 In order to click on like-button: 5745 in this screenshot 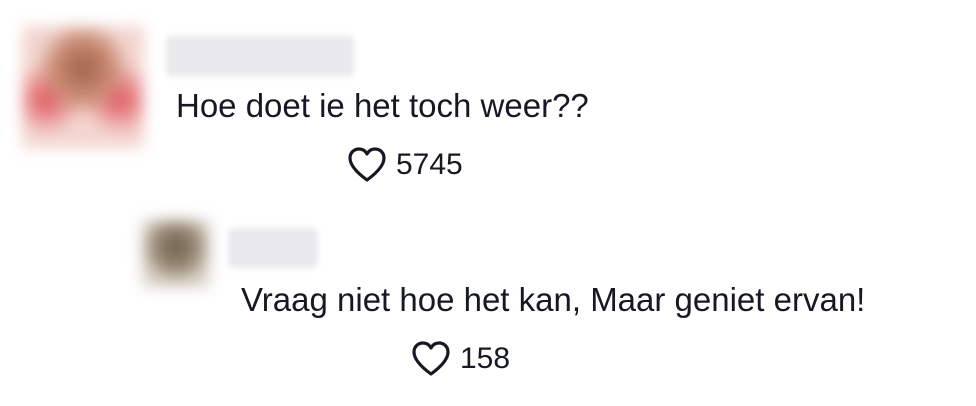, I will do `click(404, 165)`.